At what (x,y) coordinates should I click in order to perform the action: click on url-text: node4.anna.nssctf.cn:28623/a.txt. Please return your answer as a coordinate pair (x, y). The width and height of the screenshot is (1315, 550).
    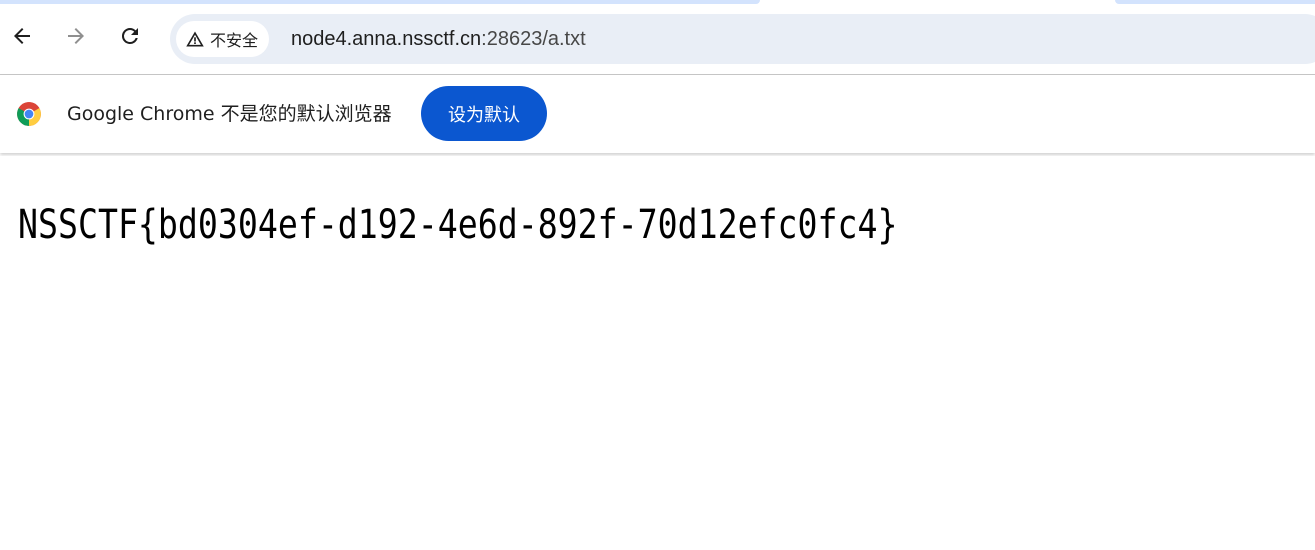
    Looking at the image, I should click on (438, 39).